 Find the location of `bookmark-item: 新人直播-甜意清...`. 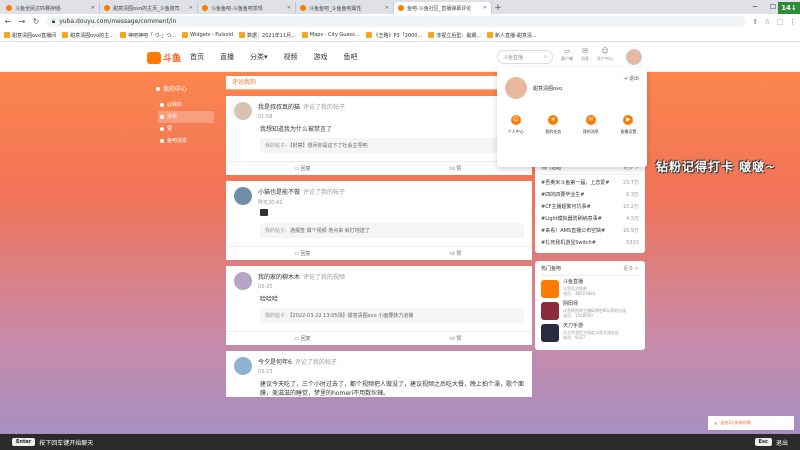

bookmark-item: 新人直播-甜意清... is located at coordinates (512, 35).